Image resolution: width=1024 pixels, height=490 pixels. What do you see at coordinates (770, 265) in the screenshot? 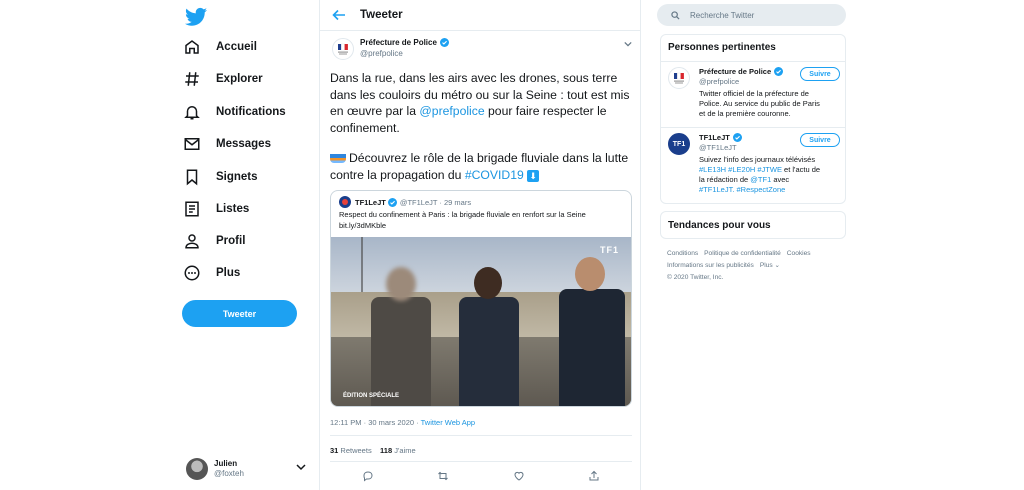
I see `footer-link: Plus ⌄` at bounding box center [770, 265].